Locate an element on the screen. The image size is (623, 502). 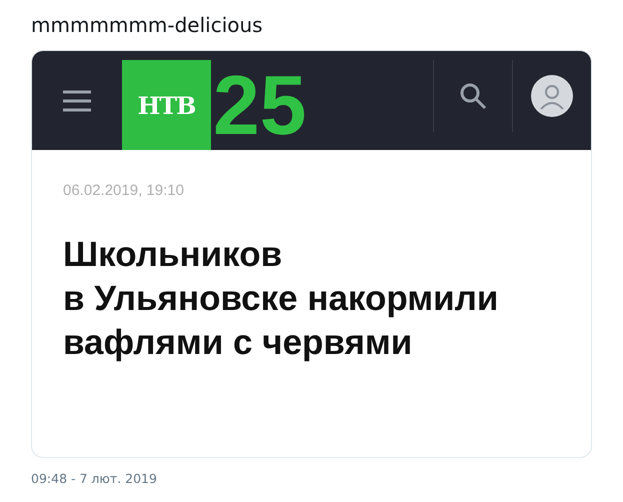
avatar-icon is located at coordinates (552, 96).